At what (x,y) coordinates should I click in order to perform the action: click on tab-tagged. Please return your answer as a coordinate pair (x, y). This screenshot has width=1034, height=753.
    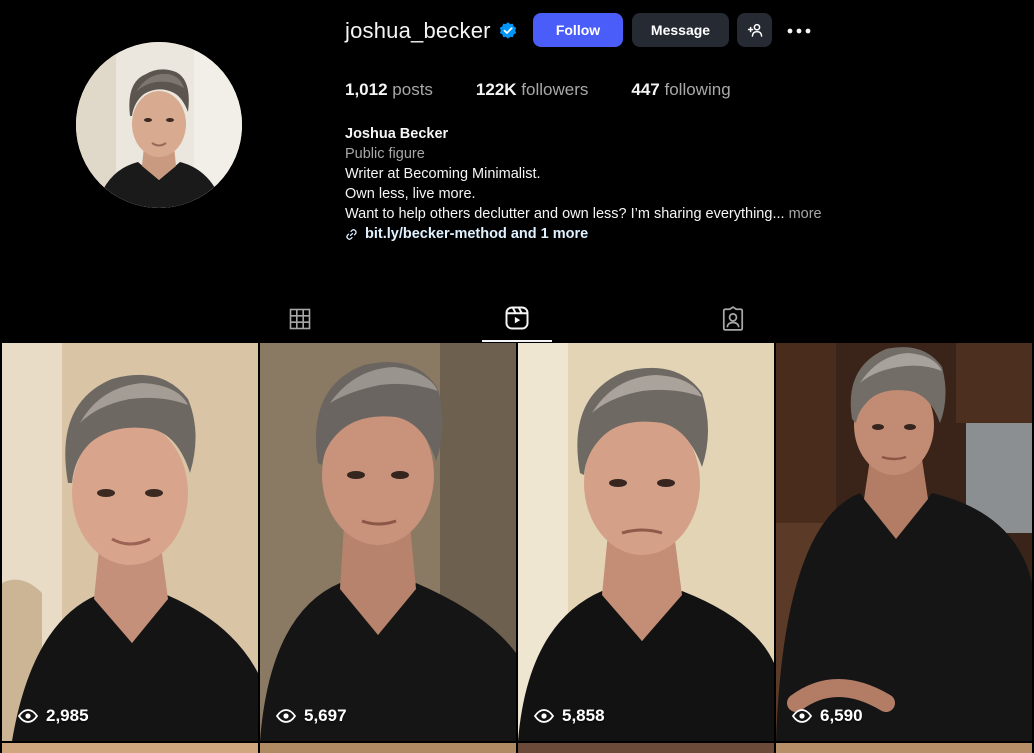
    Looking at the image, I should click on (733, 318).